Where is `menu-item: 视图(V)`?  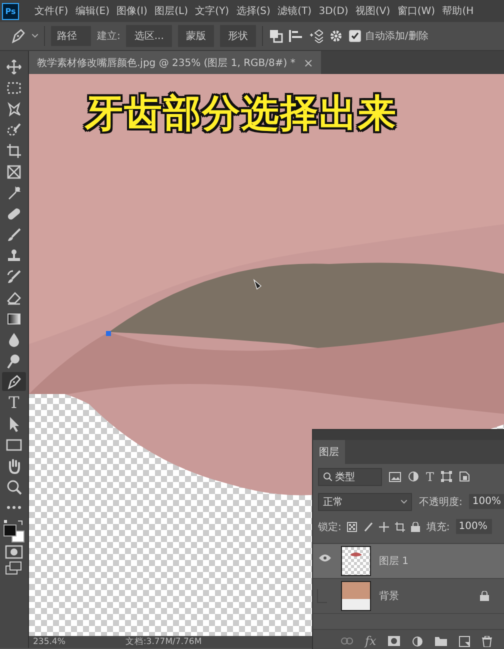
menu-item: 视图(V) is located at coordinates (373, 11).